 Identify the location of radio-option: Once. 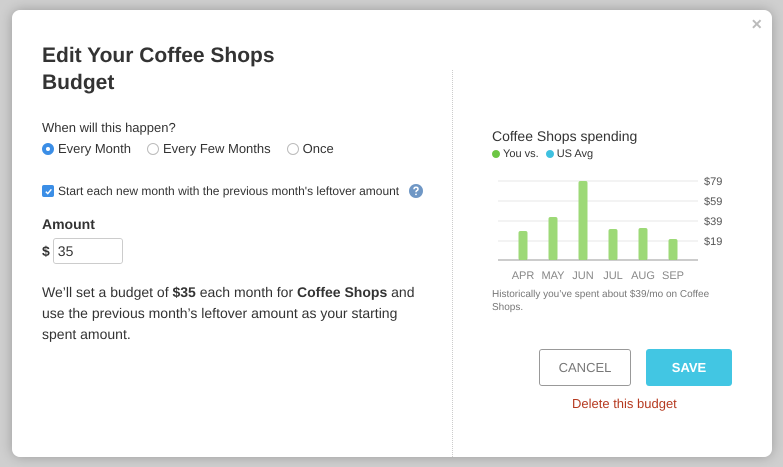
(310, 148).